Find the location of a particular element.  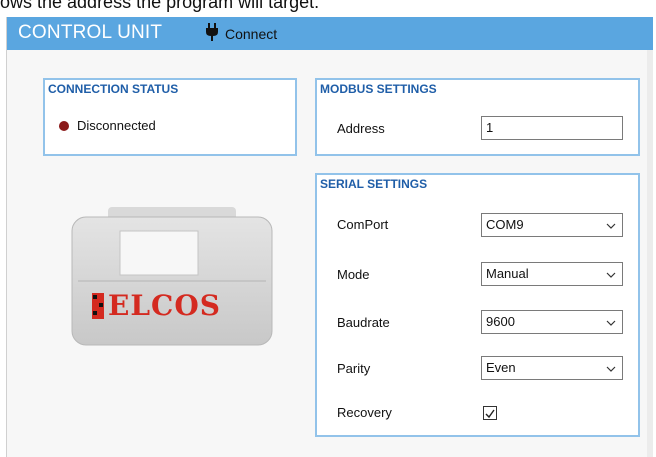

elcos-device-image: ELCOS is located at coordinates (173, 282).